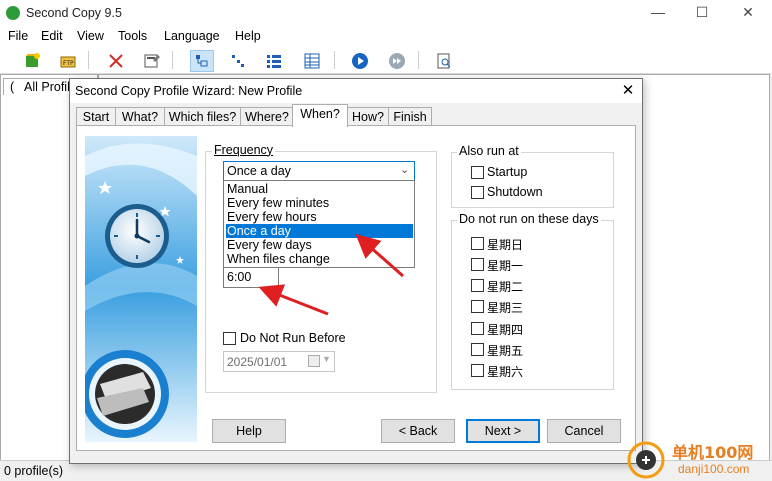 The image size is (772, 481). I want to click on watermark: 单机100网 danji100.com, so click(699, 459).